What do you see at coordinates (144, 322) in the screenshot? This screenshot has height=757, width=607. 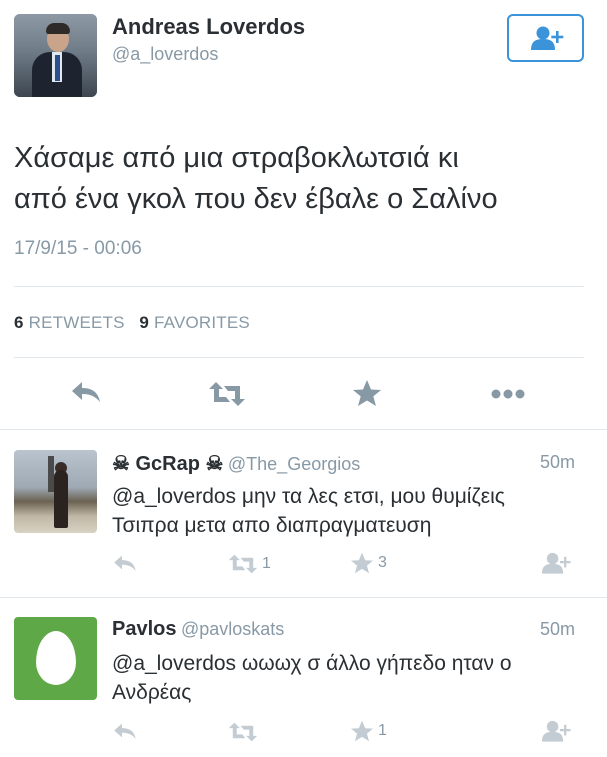 I see `favorites-count: 9` at bounding box center [144, 322].